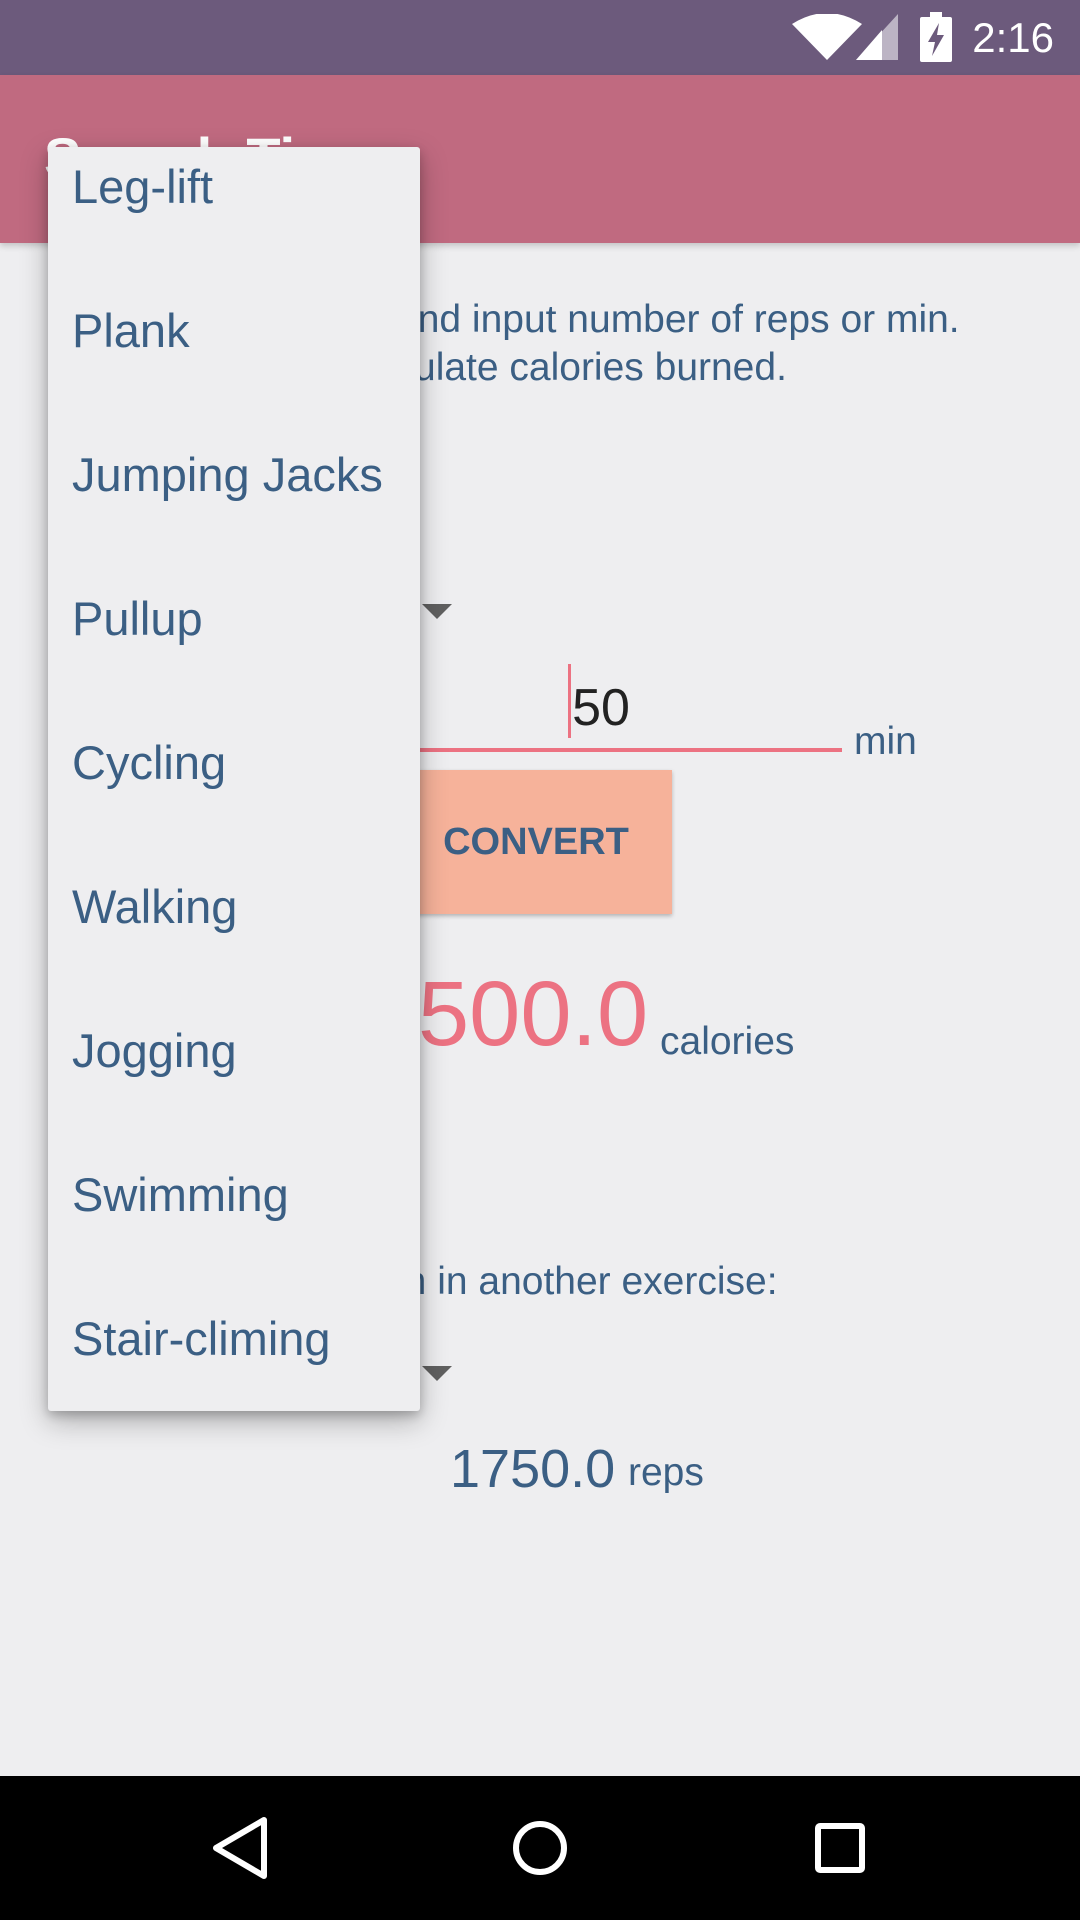 The image size is (1080, 1920). I want to click on amount-input, so click(601, 710).